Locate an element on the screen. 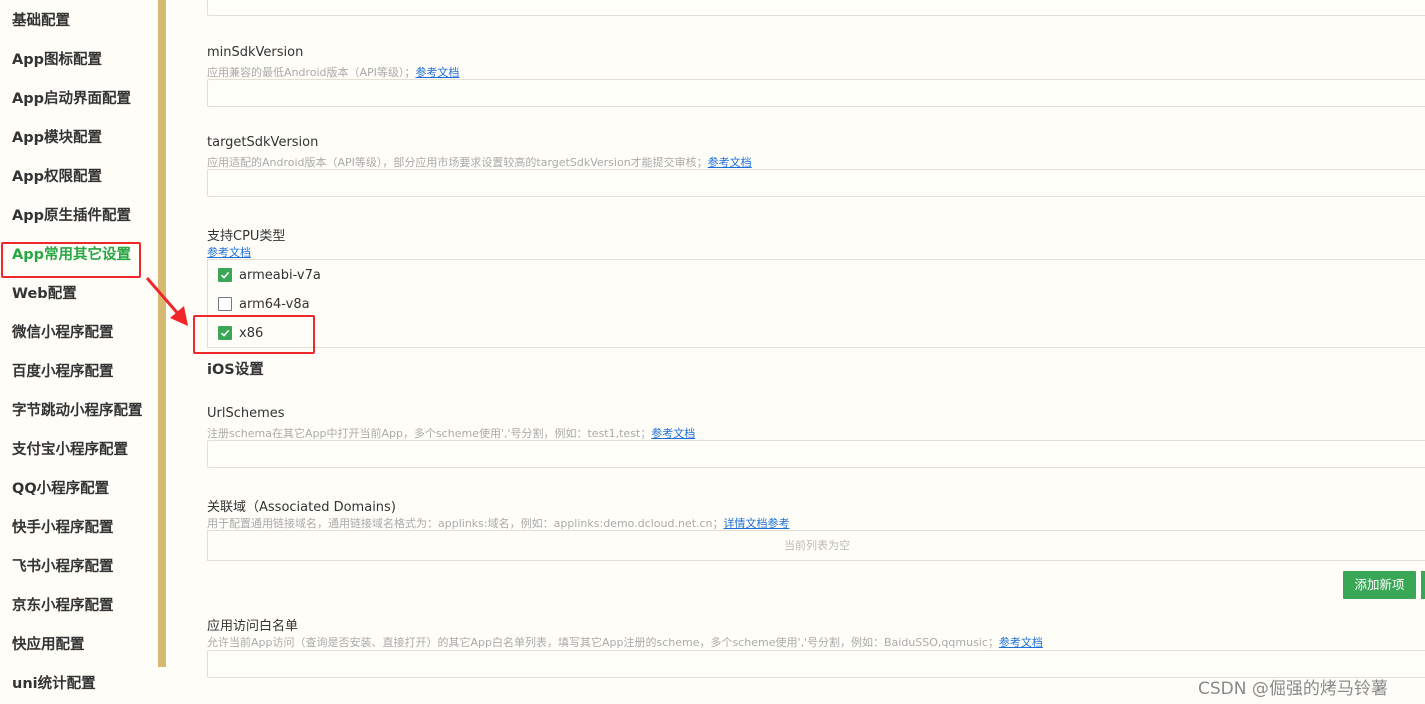  sidebar-item-app-splash: App启动界面配置 is located at coordinates (79, 99).